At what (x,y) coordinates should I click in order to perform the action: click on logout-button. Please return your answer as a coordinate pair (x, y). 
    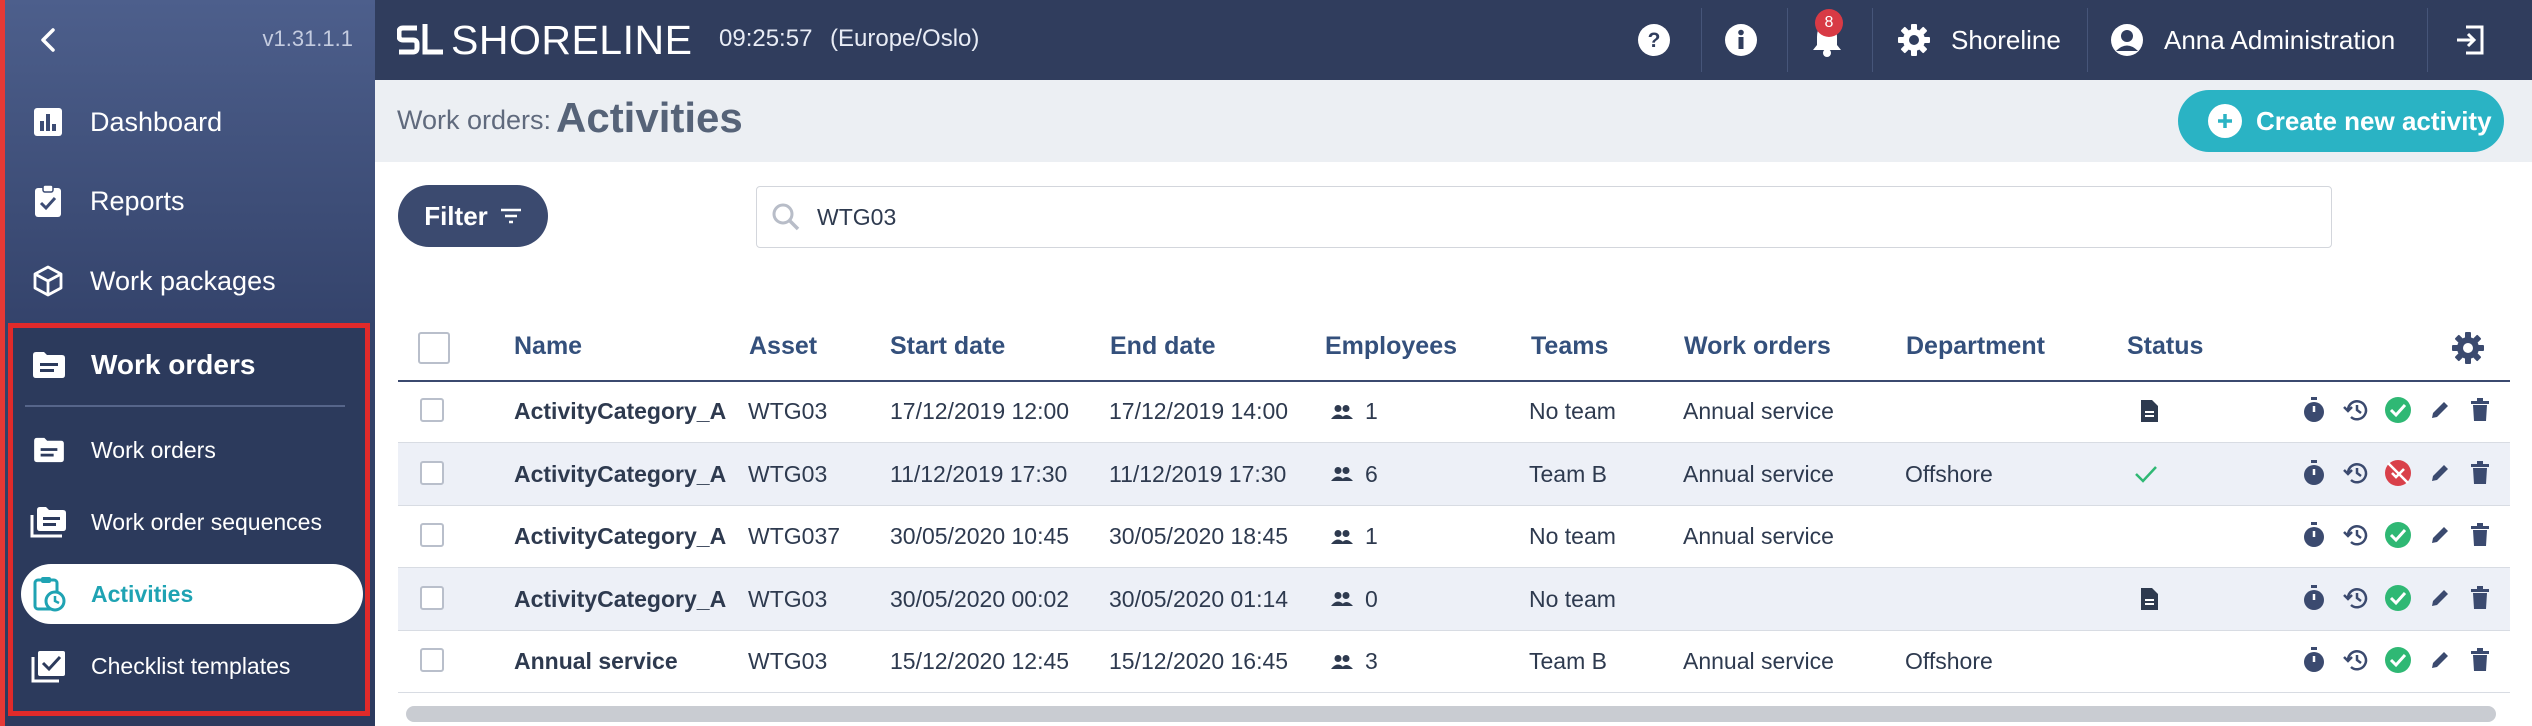
    Looking at the image, I should click on (2470, 40).